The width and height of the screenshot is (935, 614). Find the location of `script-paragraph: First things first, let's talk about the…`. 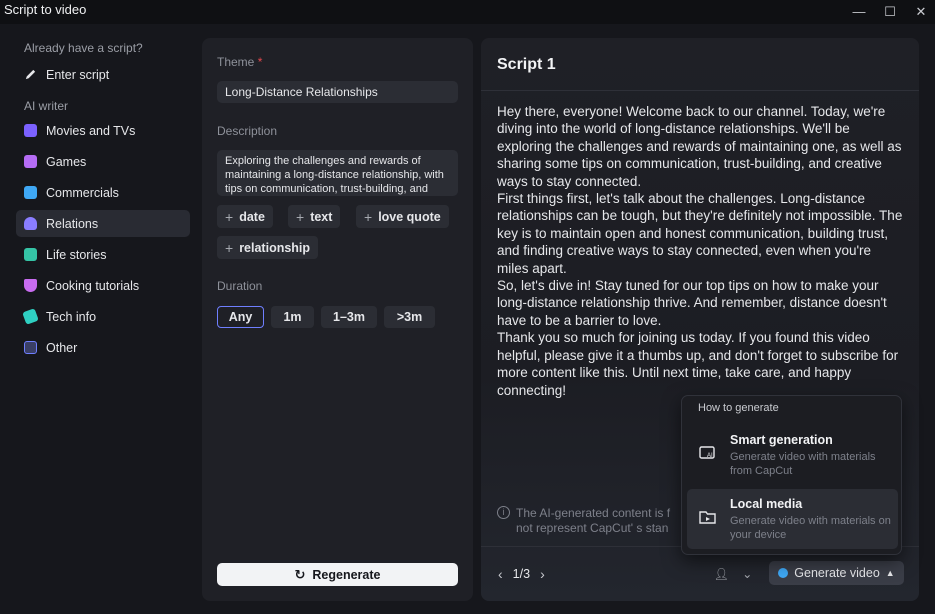

script-paragraph: First things first, let's talk about the… is located at coordinates (700, 233).